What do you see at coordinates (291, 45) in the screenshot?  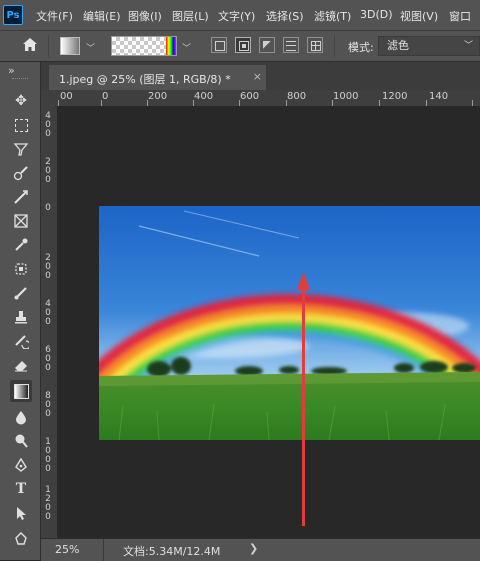 I see `reflected-gradient-button` at bounding box center [291, 45].